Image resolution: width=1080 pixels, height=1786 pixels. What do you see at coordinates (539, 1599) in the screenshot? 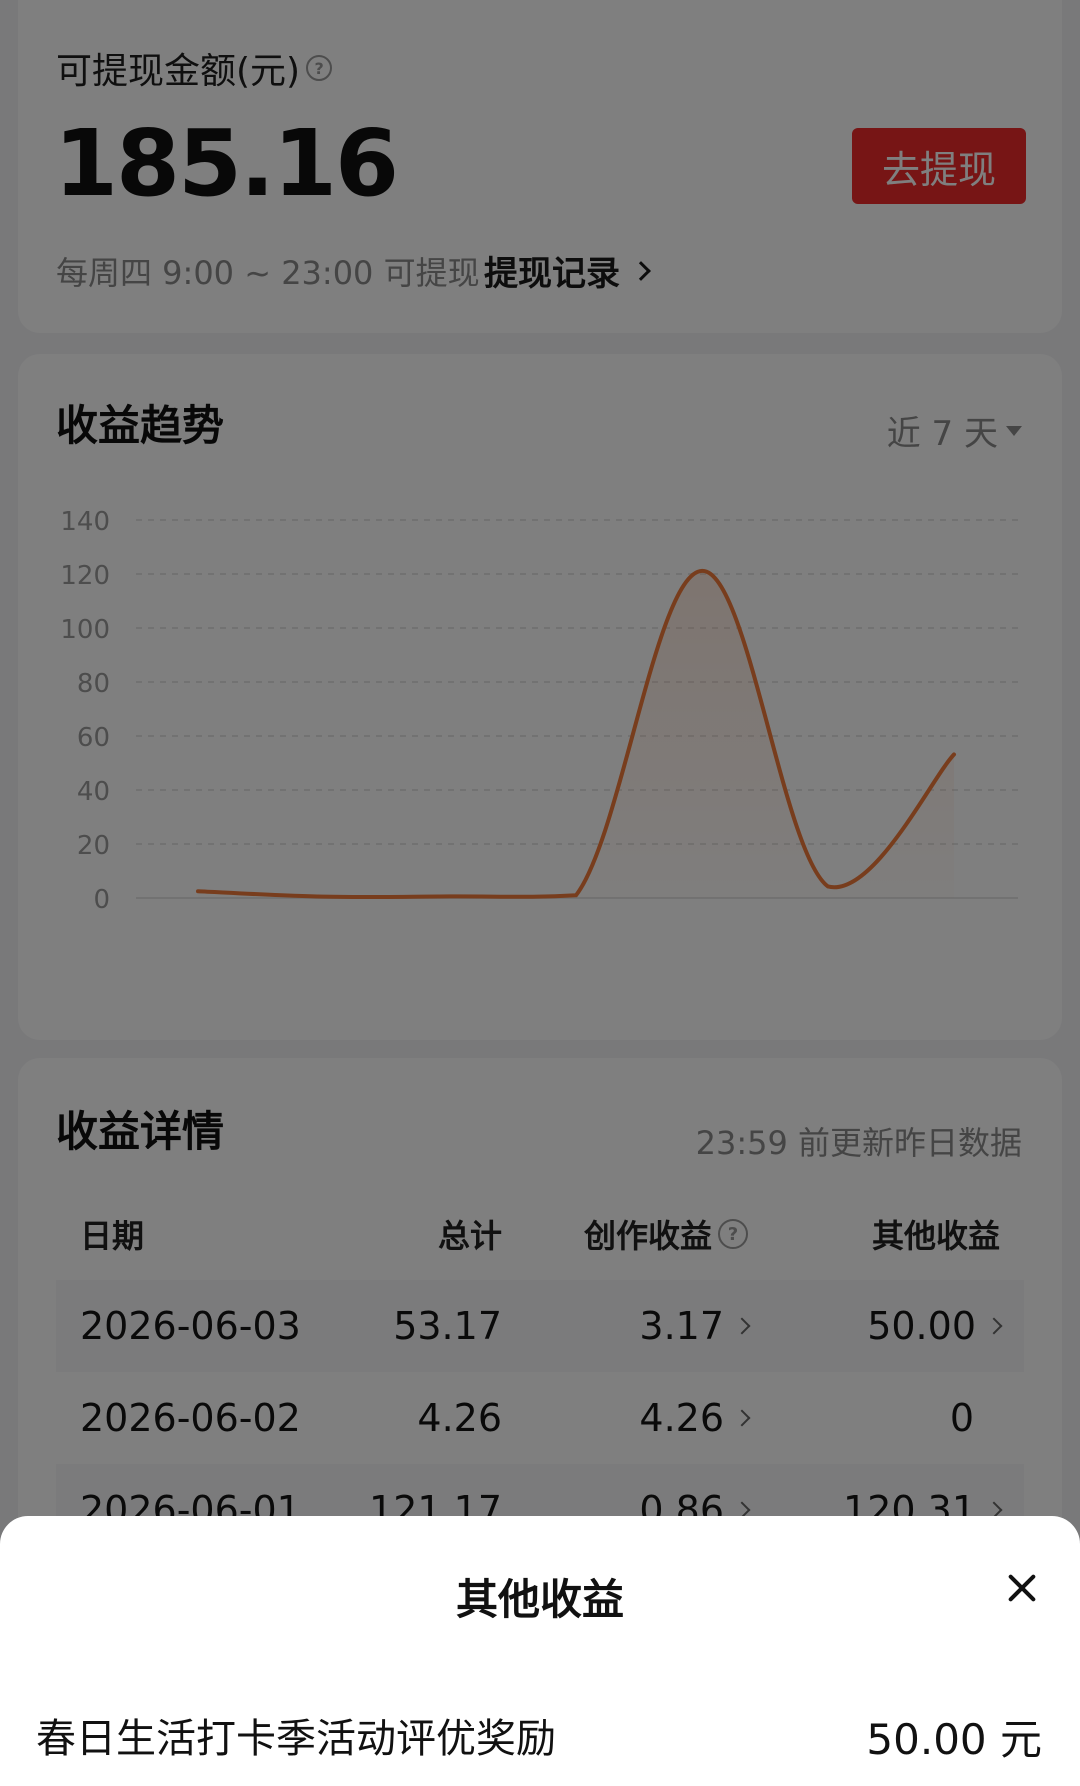
I see `sheet-title: 其他收益` at bounding box center [539, 1599].